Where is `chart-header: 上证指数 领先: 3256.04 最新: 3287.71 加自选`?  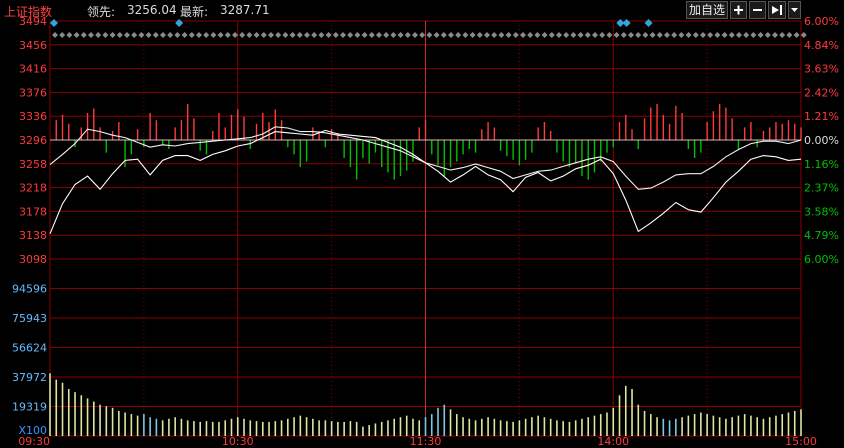 chart-header: 上证指数 领先: 3256.04 最新: 3287.71 加自选 is located at coordinates (422, 10).